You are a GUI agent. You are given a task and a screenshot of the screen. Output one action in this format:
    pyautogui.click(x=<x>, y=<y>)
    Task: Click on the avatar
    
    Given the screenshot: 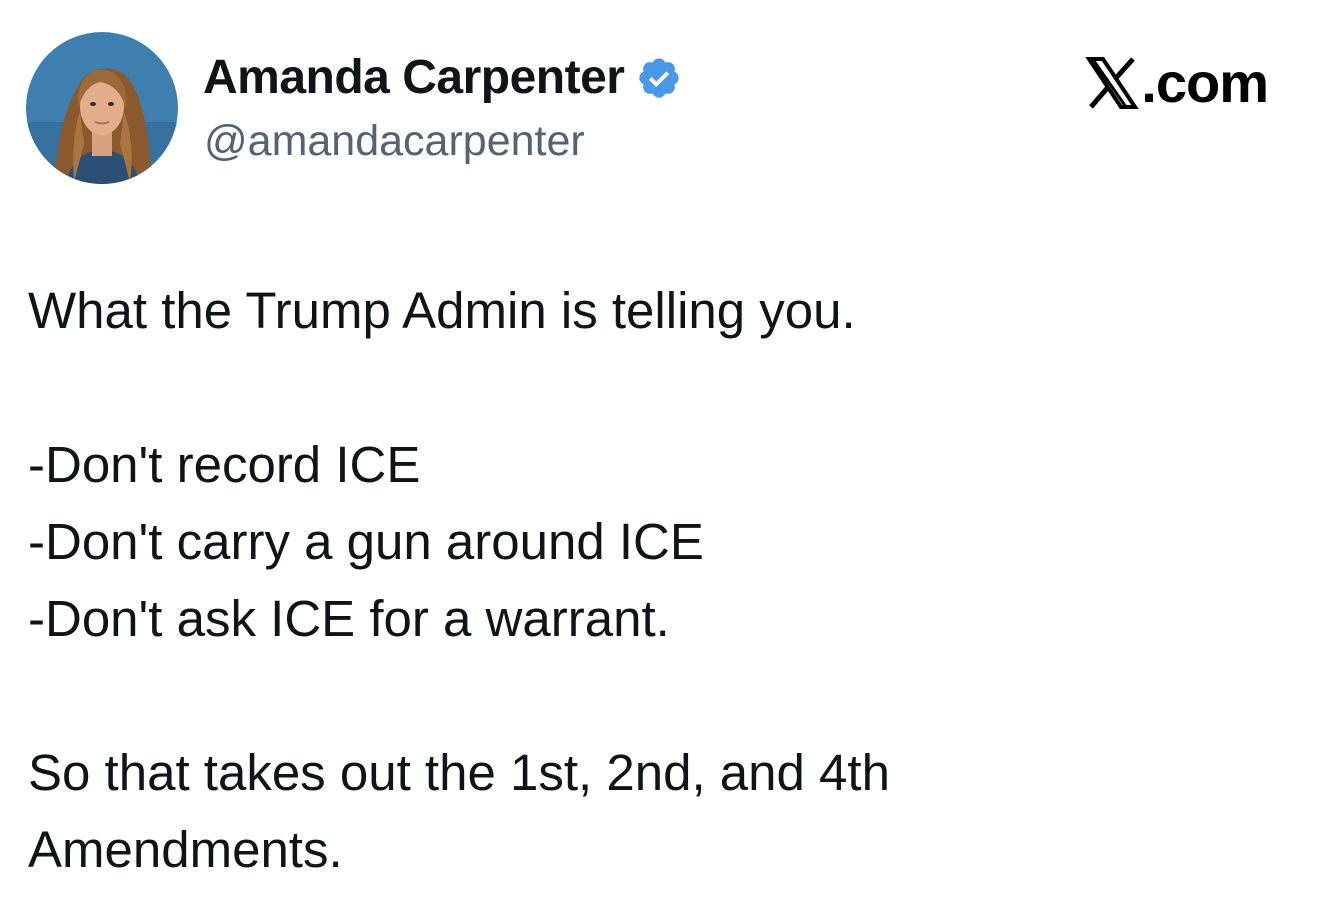 What is the action you would take?
    pyautogui.click(x=102, y=108)
    